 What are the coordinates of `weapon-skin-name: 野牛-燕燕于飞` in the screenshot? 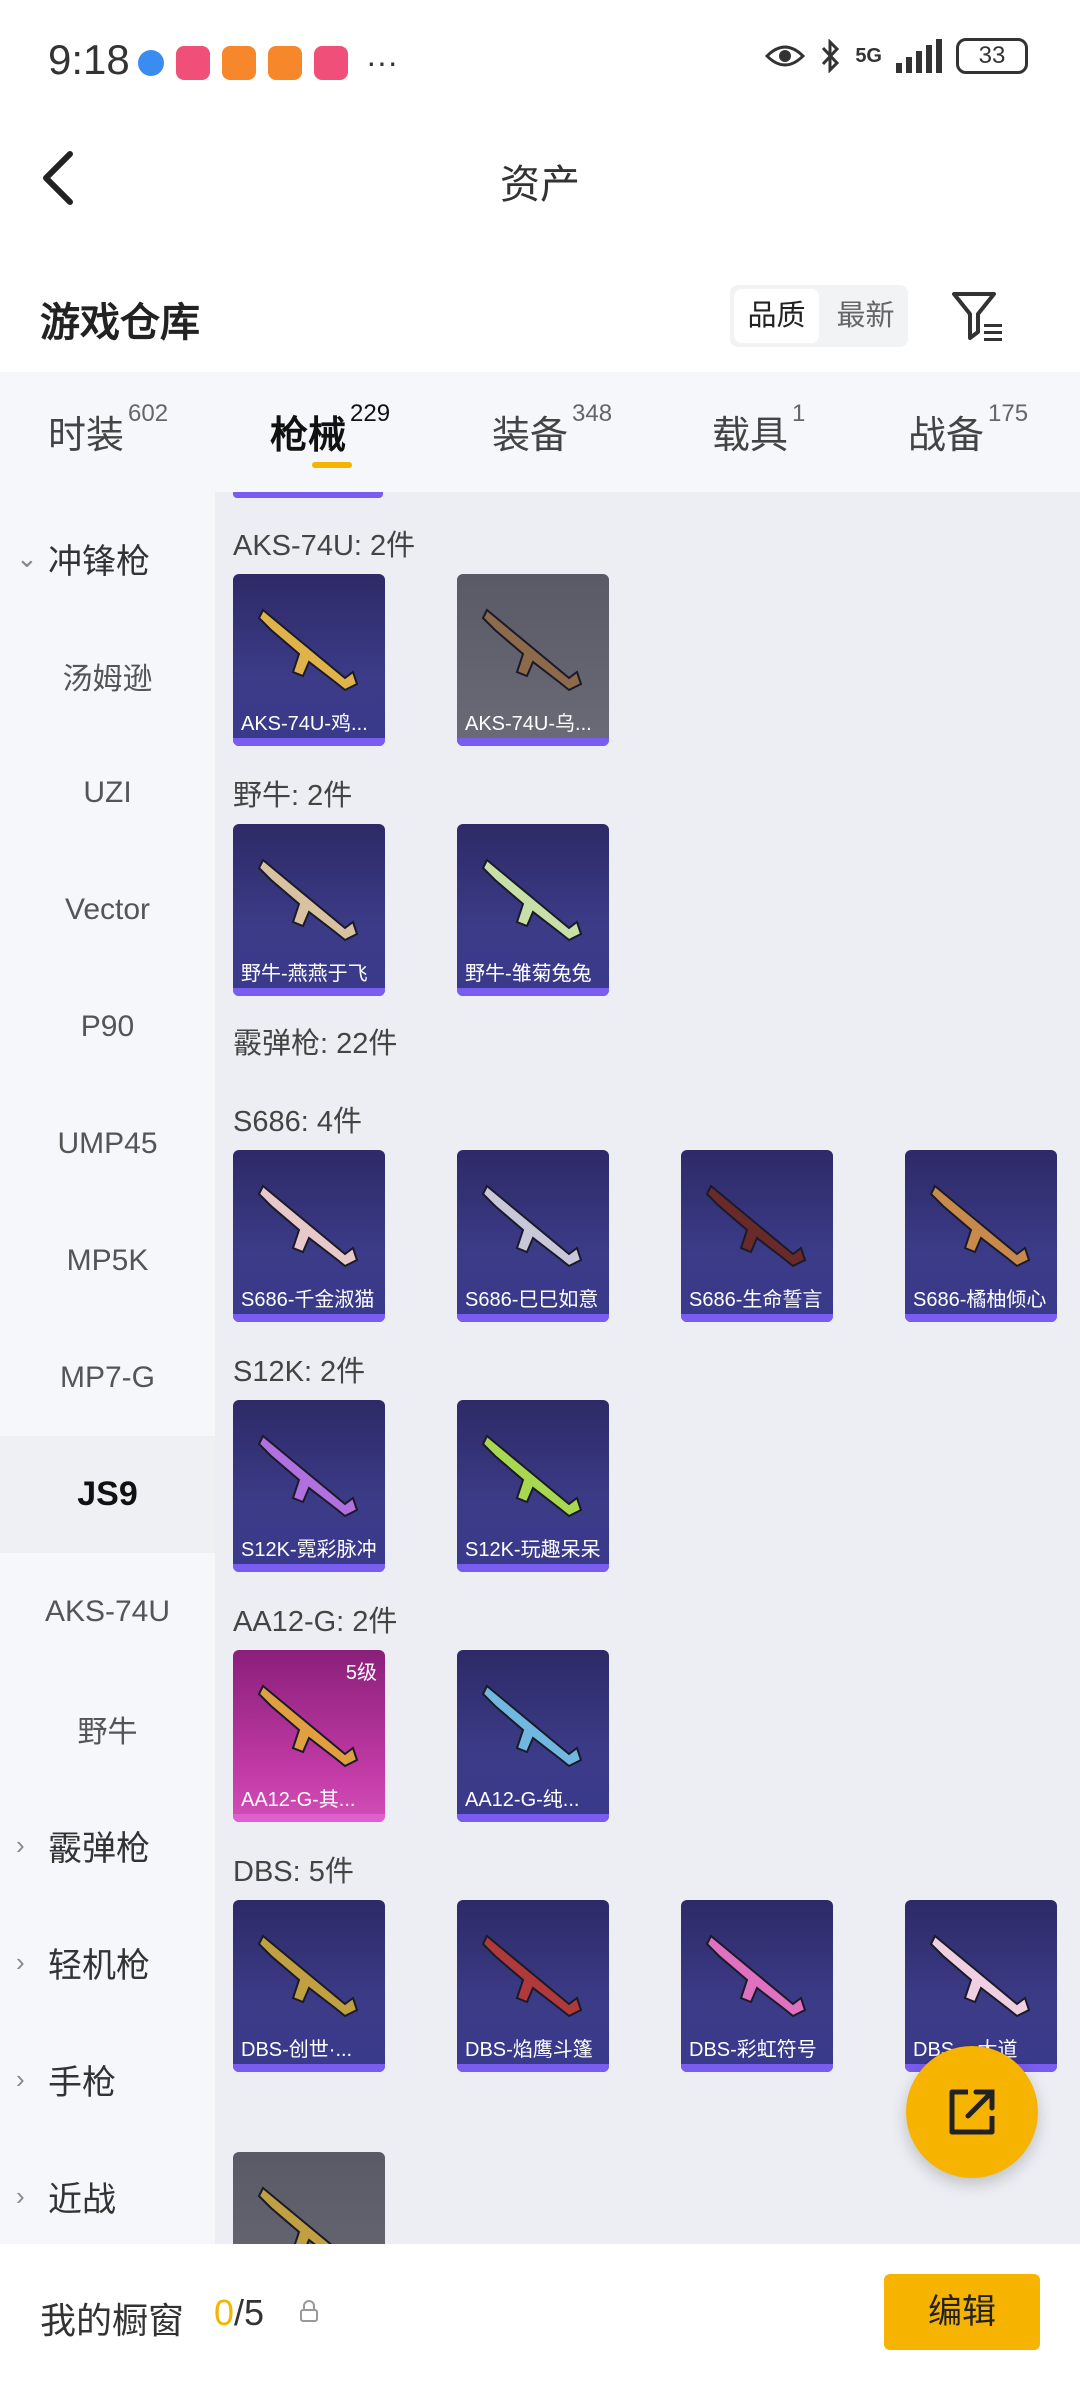 It's located at (304, 974).